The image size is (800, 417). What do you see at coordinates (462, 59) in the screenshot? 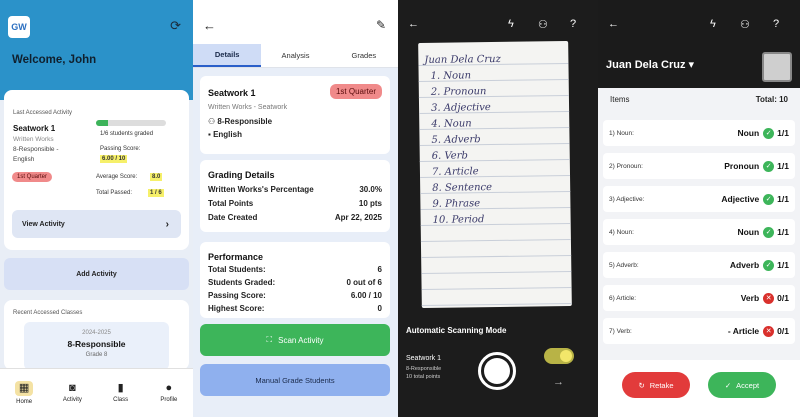
I see `handwritten-line: Juan Dela Cruz` at bounding box center [462, 59].